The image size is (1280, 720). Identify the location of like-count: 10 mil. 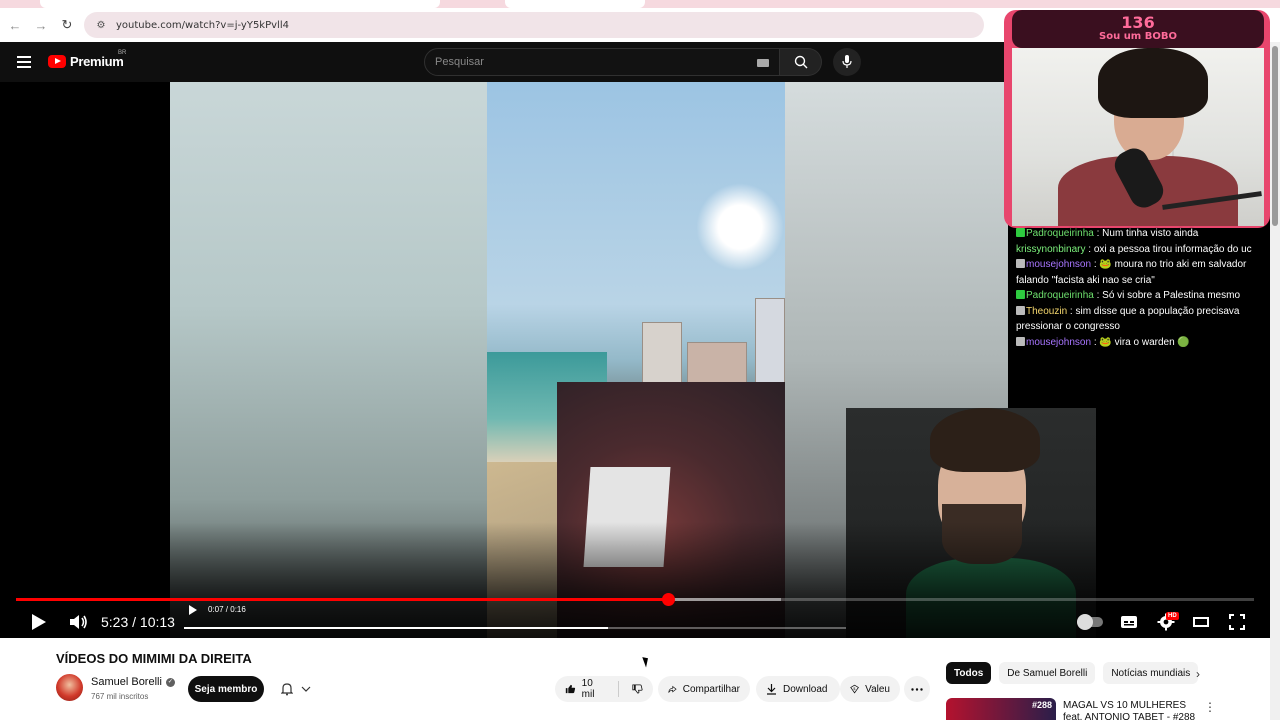
(593, 689).